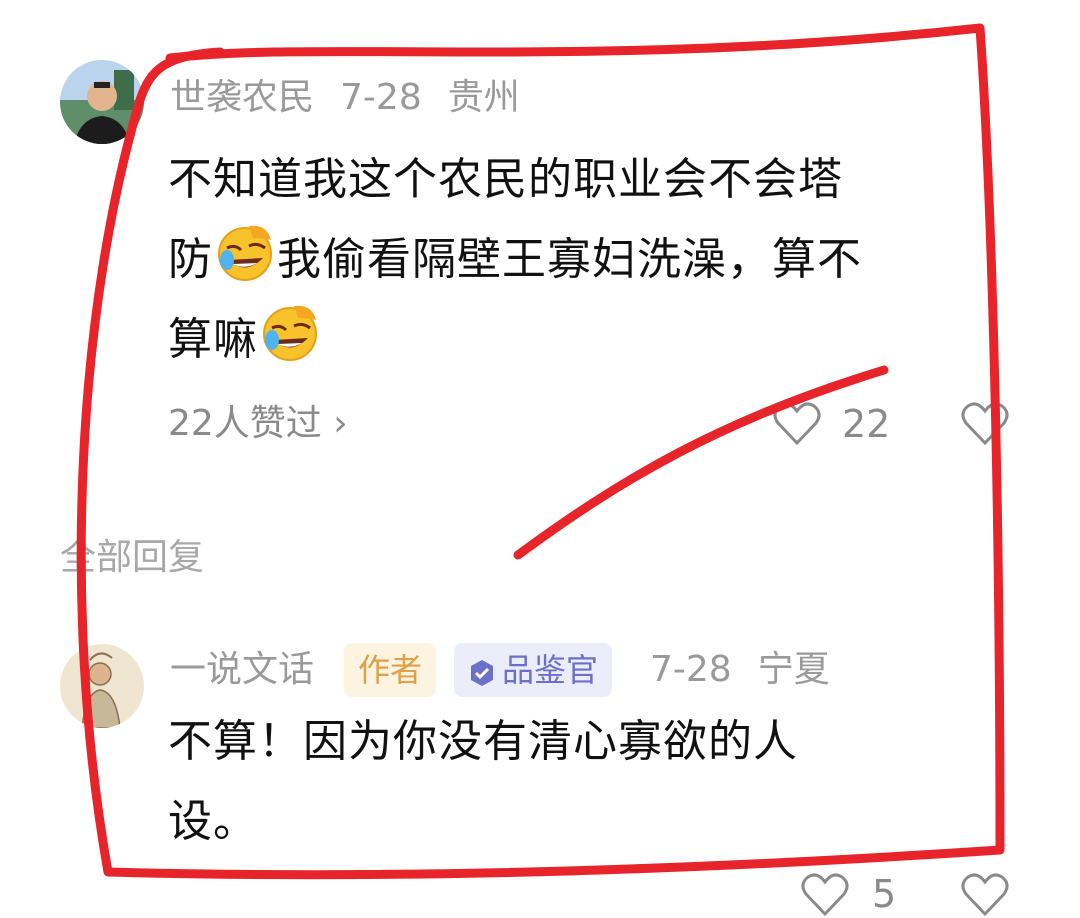  I want to click on comment-text-line: 防 我偷看隔壁王寡妇洗澡，算不, so click(588, 260).